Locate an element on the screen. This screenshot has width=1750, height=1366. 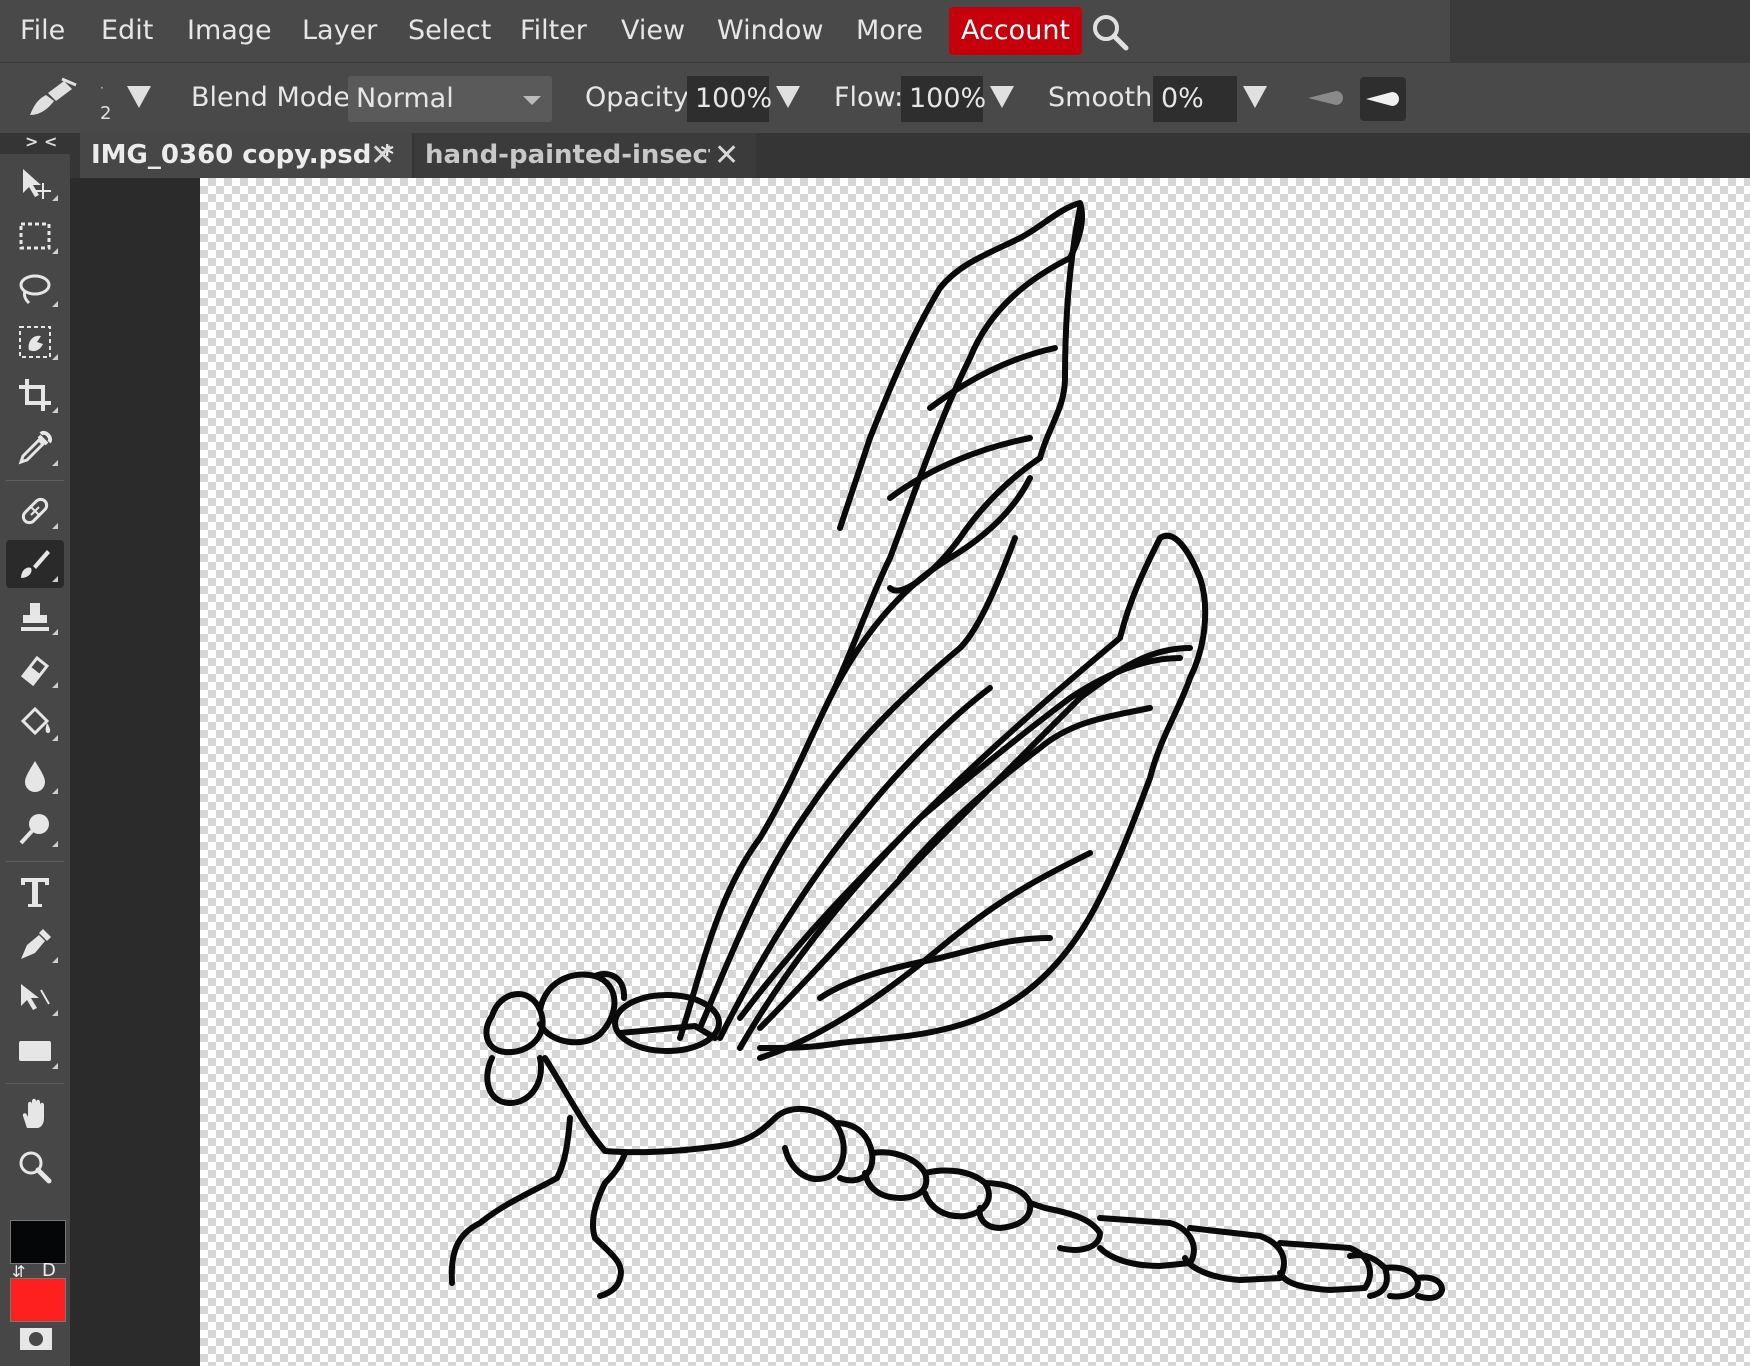
marquee-icon is located at coordinates (35, 236).